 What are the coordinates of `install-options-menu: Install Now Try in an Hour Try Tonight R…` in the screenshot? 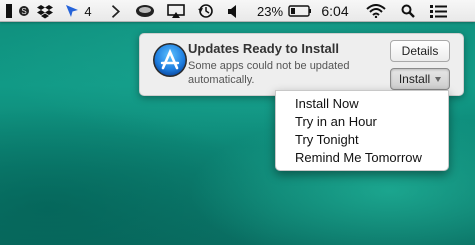 It's located at (362, 130).